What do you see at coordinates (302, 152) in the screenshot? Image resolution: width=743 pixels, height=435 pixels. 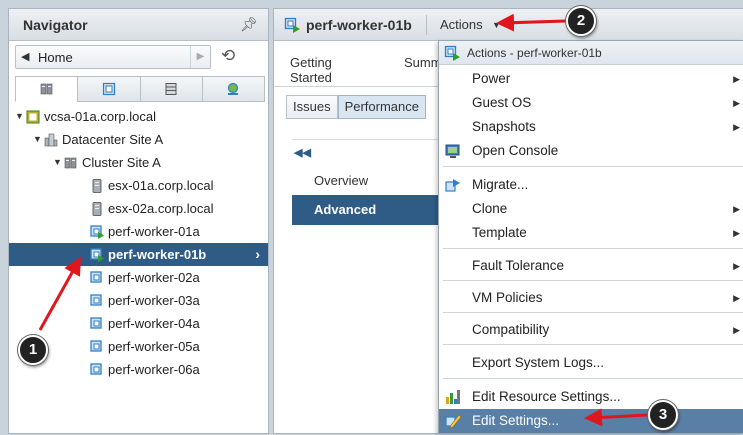 I see `collapse-icon: ◀◀` at bounding box center [302, 152].